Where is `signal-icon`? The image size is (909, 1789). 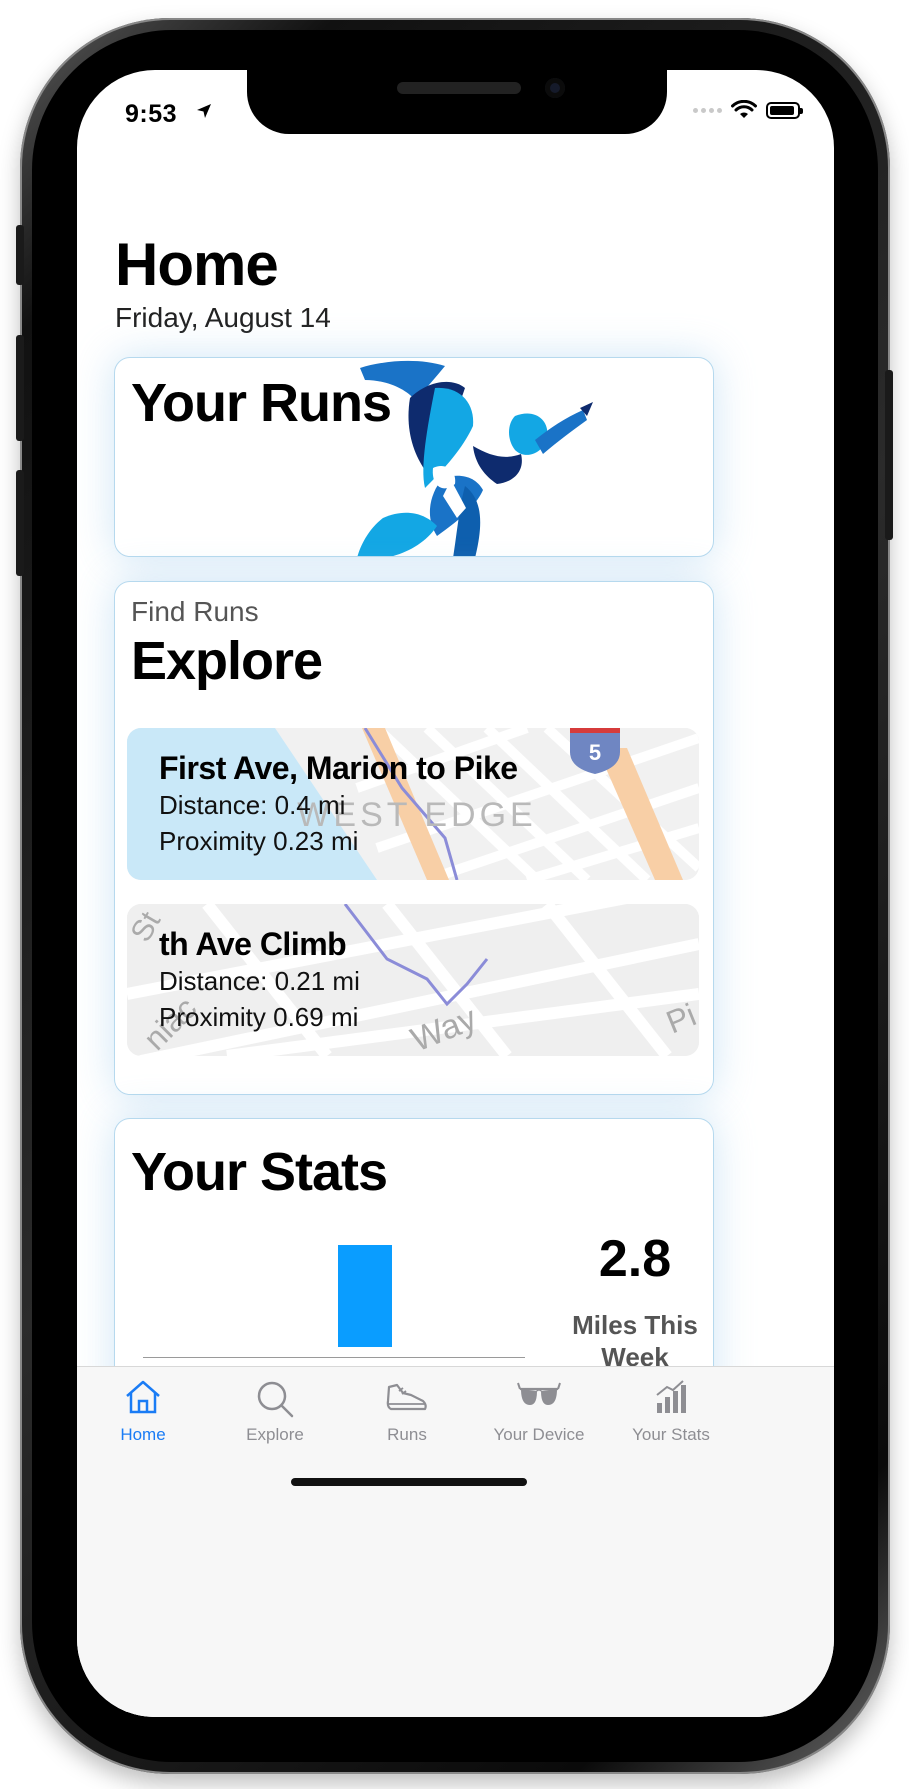 signal-icon is located at coordinates (707, 110).